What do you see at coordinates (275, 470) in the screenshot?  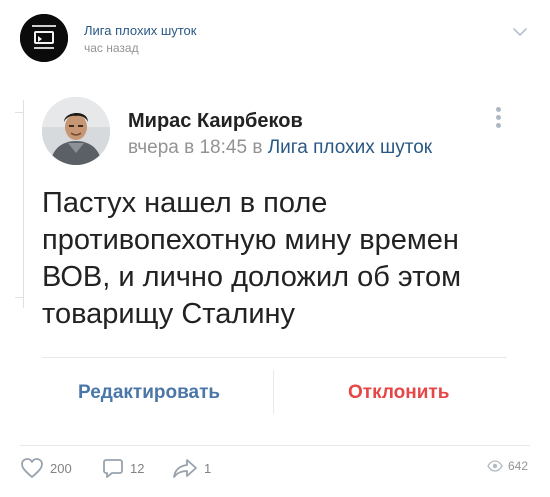 I see `post-footer: 200 12 1 642` at bounding box center [275, 470].